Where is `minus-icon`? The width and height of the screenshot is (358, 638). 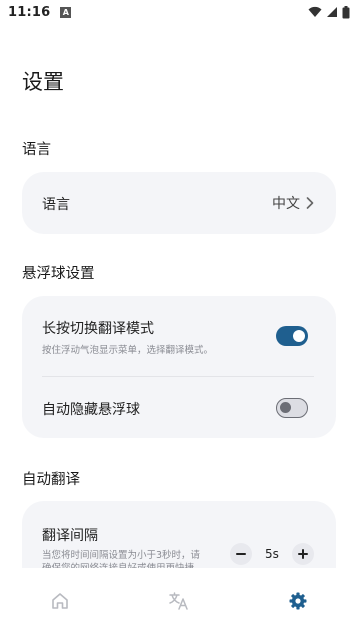
minus-icon is located at coordinates (241, 554).